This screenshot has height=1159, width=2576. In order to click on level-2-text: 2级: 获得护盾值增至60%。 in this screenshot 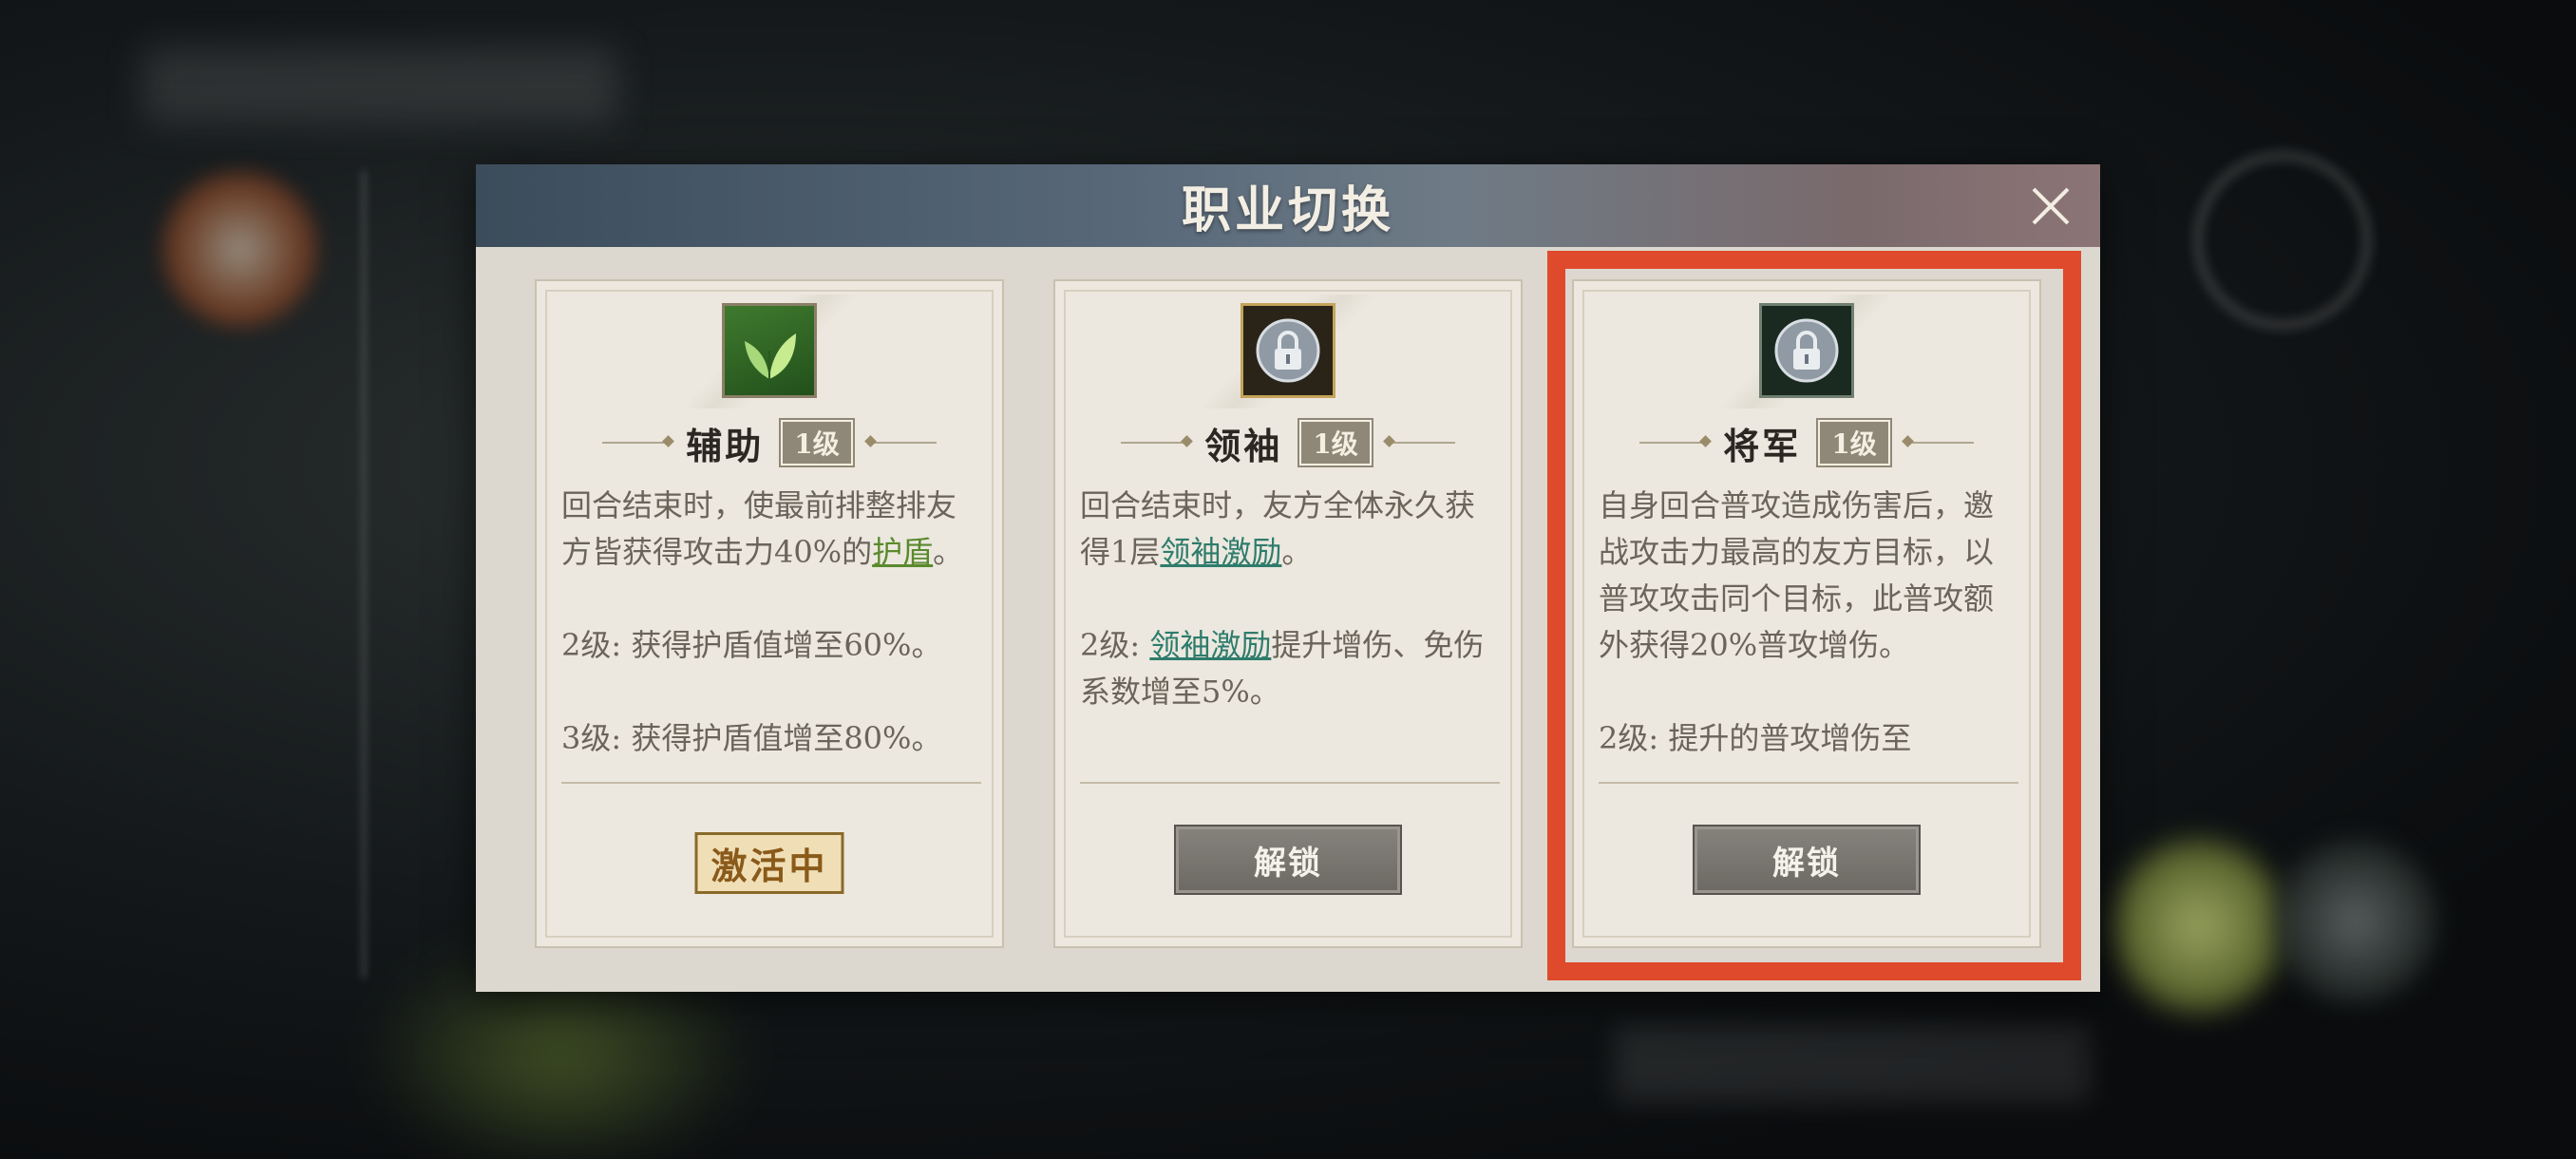, I will do `click(751, 645)`.